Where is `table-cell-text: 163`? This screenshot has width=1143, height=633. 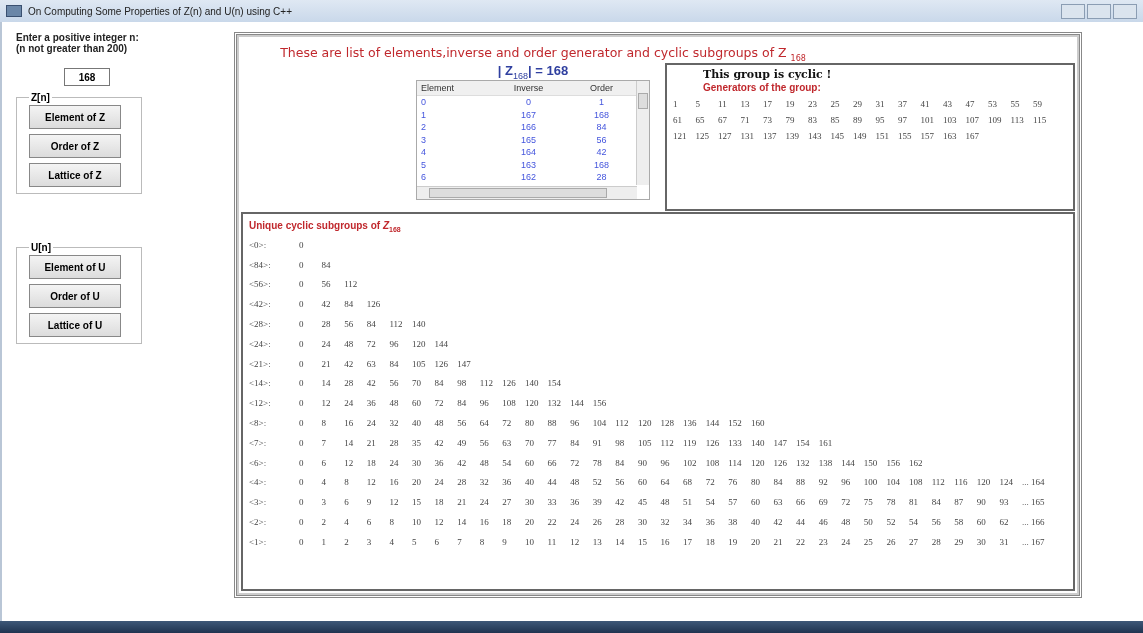 table-cell-text: 163 is located at coordinates (528, 164).